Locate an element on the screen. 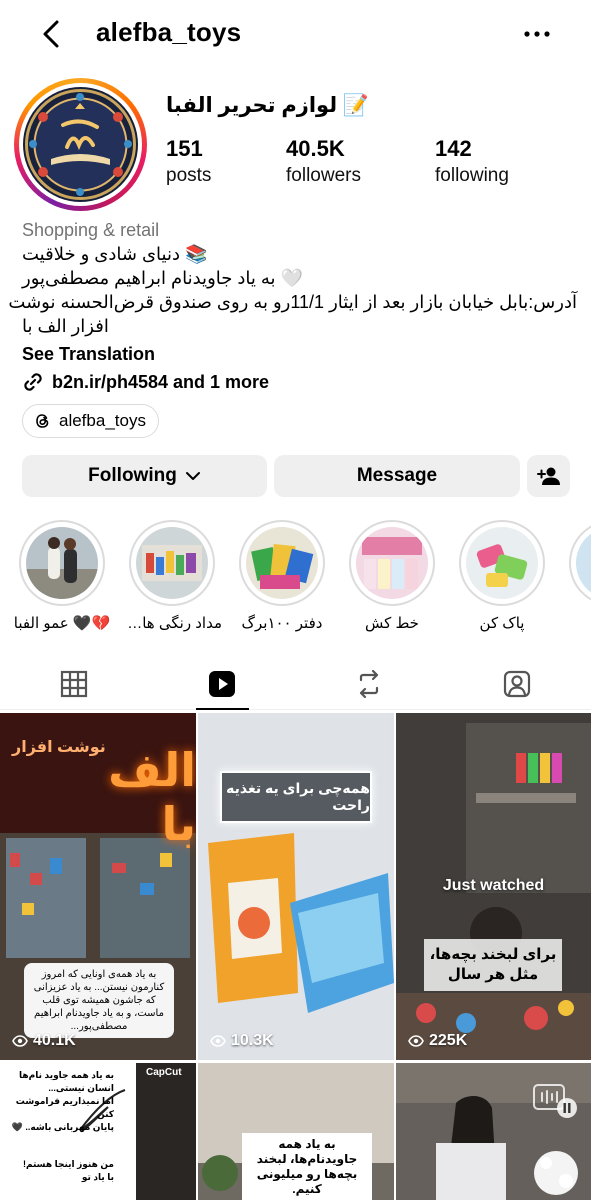 This screenshot has height=1200, width=591. store-sign-big: الف با is located at coordinates (152, 797).